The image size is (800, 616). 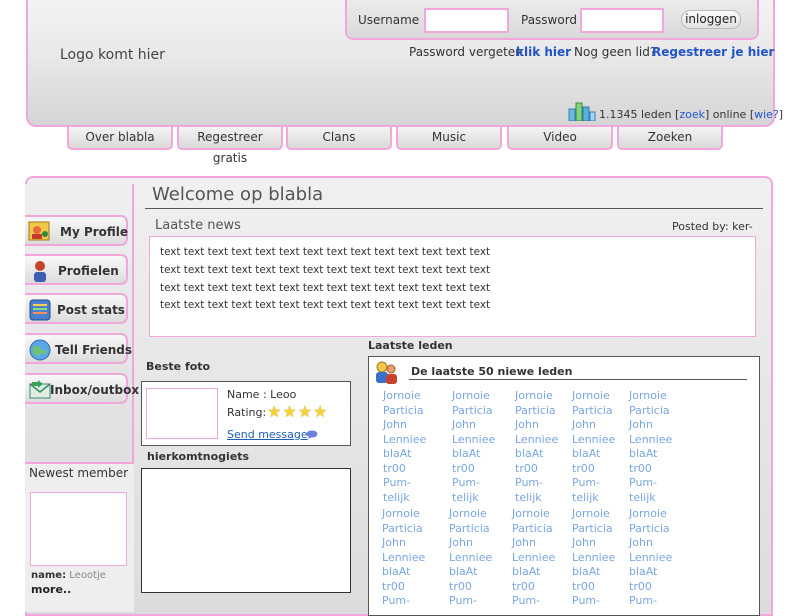 I want to click on sidebar-item-profielen: Profielen, so click(x=76, y=269).